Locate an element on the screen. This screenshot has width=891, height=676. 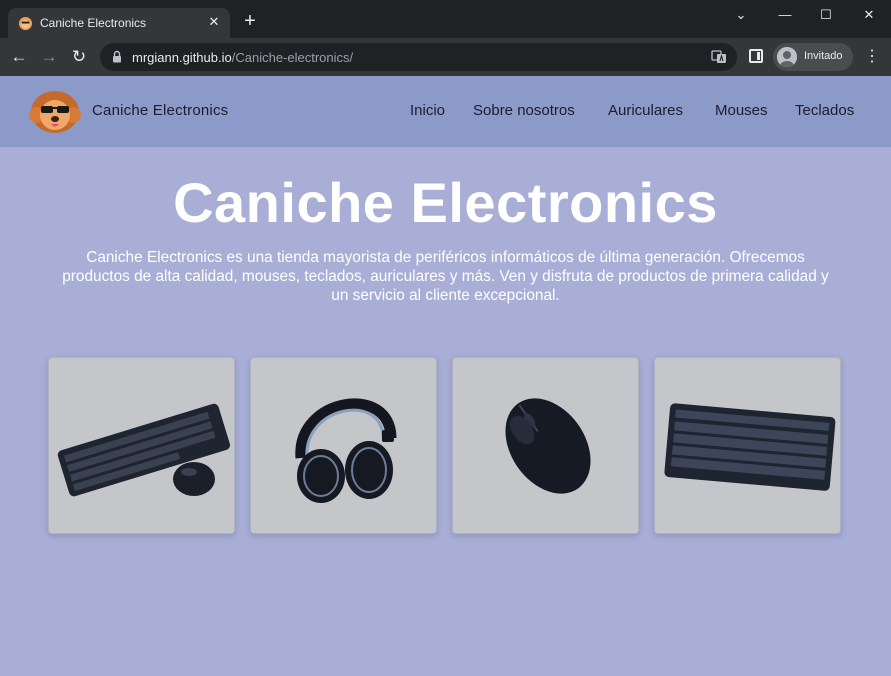
forward-arrow-icon: → is located at coordinates (49, 57).